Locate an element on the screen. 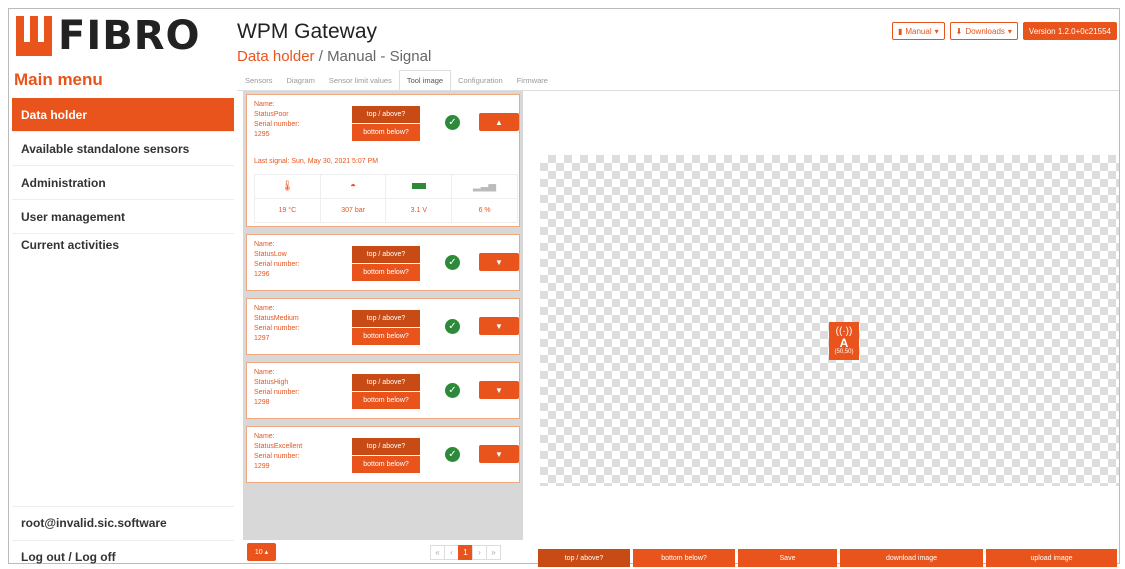 This screenshot has height=569, width=1125. breadcrumb-data-holder: Data holder is located at coordinates (276, 56).